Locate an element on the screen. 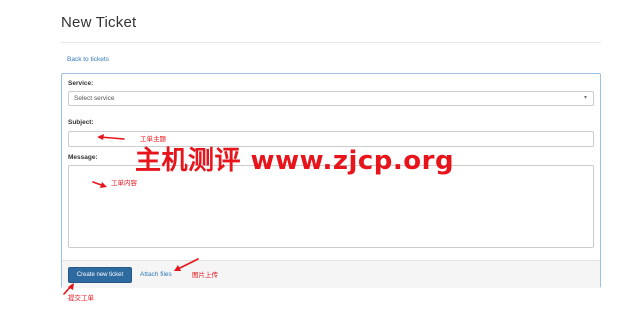  service-label: Service: is located at coordinates (81, 83).